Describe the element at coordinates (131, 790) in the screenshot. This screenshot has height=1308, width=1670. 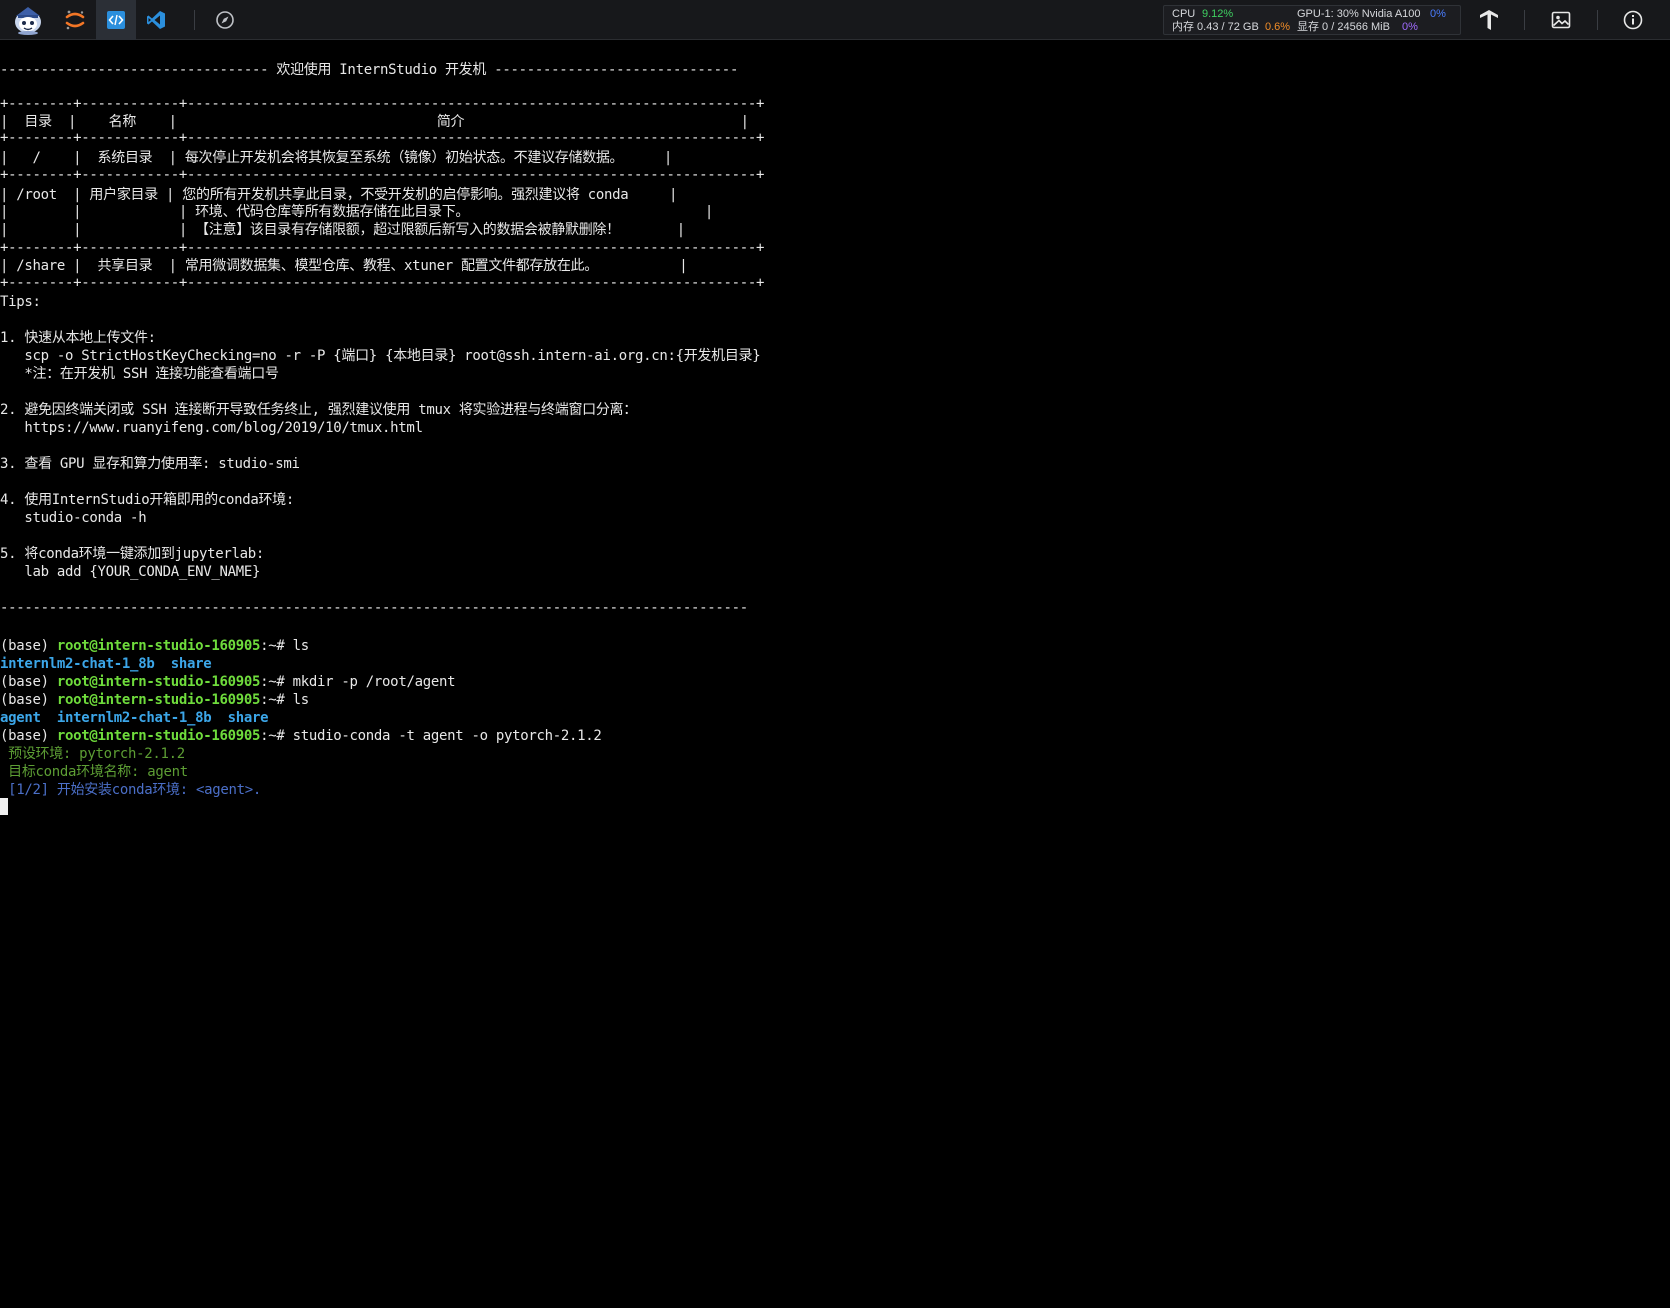
I see `conda-output-install: [1/2] 开始安装conda环境: <agent>.` at that location.